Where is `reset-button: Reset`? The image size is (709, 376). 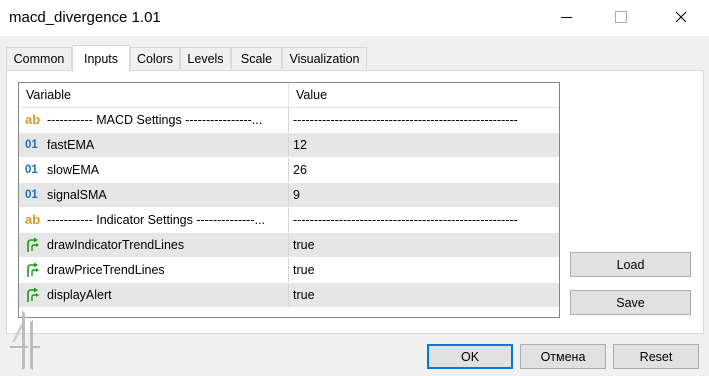
reset-button: Reset is located at coordinates (656, 356).